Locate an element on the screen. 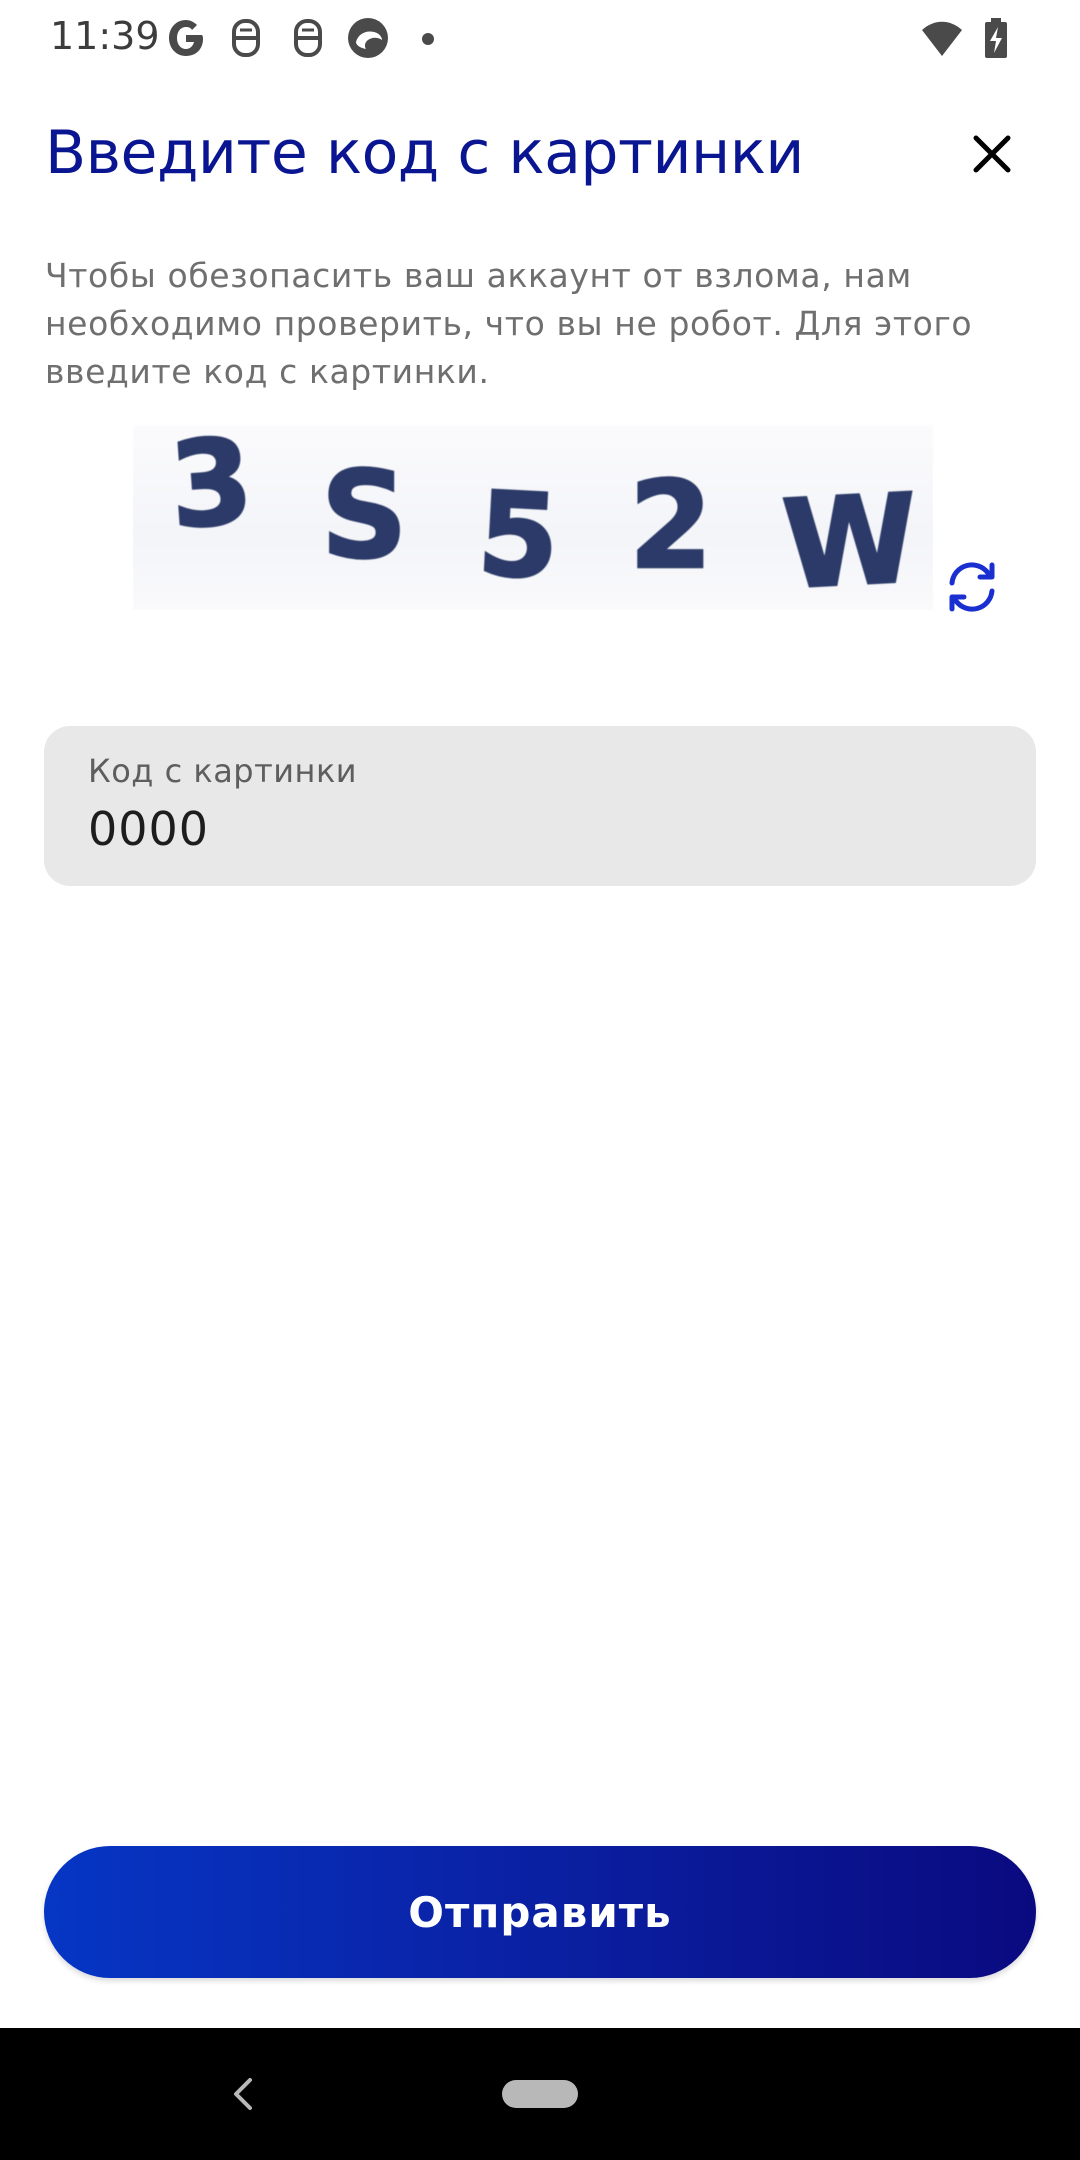  more-dot-icon is located at coordinates (428, 39).